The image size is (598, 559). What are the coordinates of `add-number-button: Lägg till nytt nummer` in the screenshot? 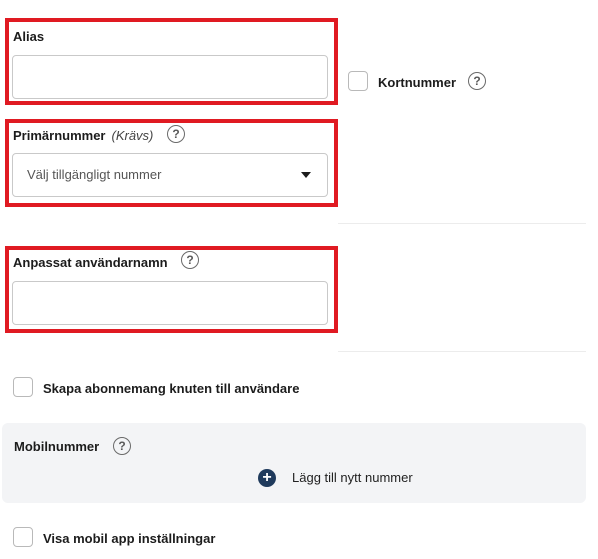 It's located at (352, 477).